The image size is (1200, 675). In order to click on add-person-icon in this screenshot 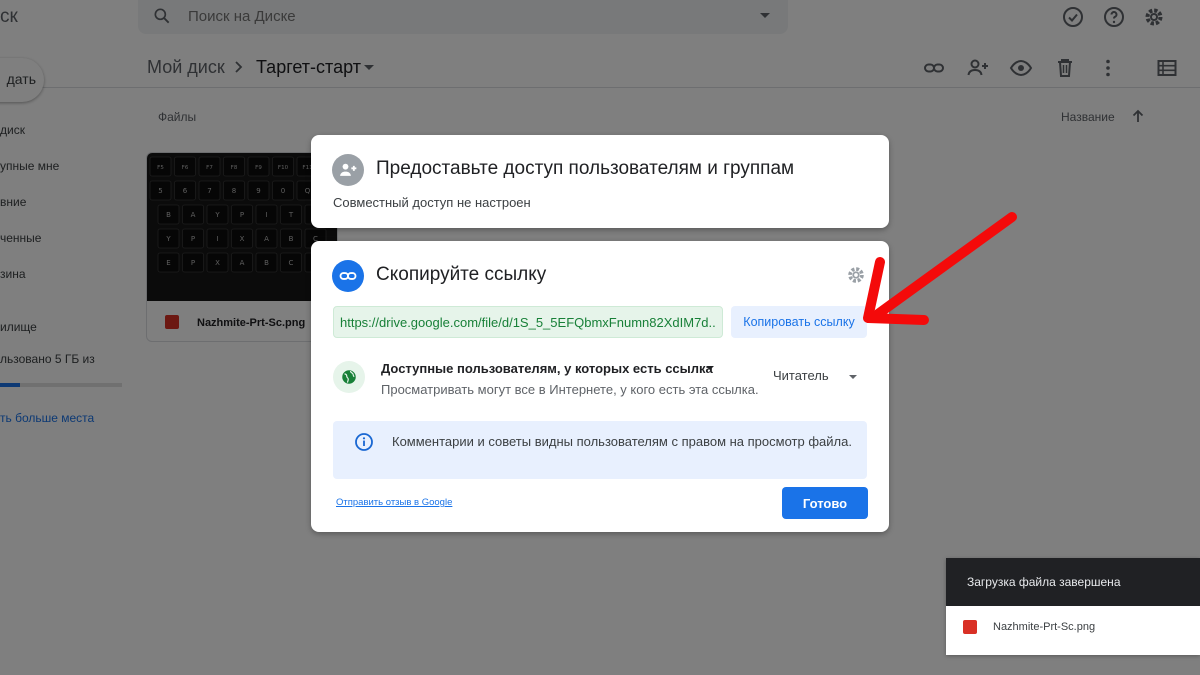, I will do `click(348, 170)`.